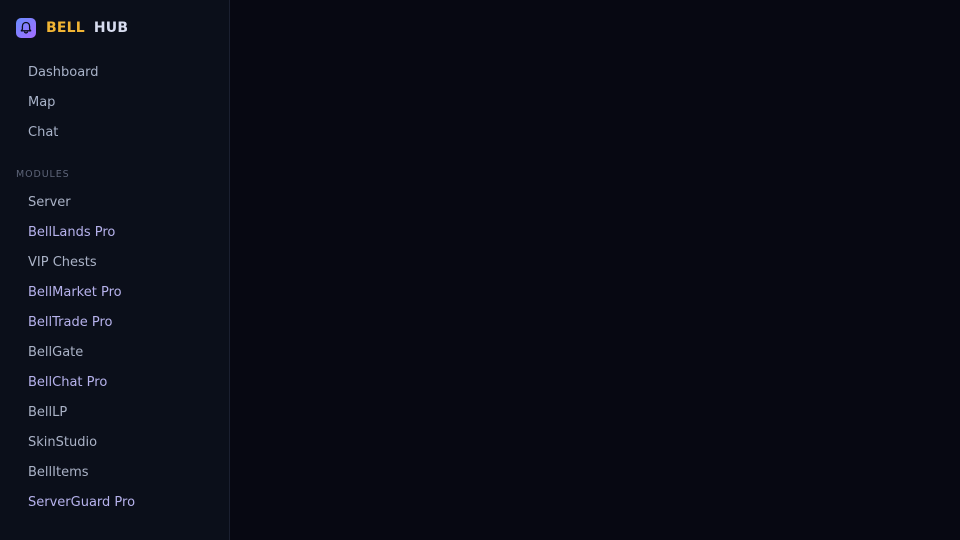 The image size is (960, 540). What do you see at coordinates (71, 233) in the screenshot?
I see `sidebar-item-belllands-pro: BellLands Pro` at bounding box center [71, 233].